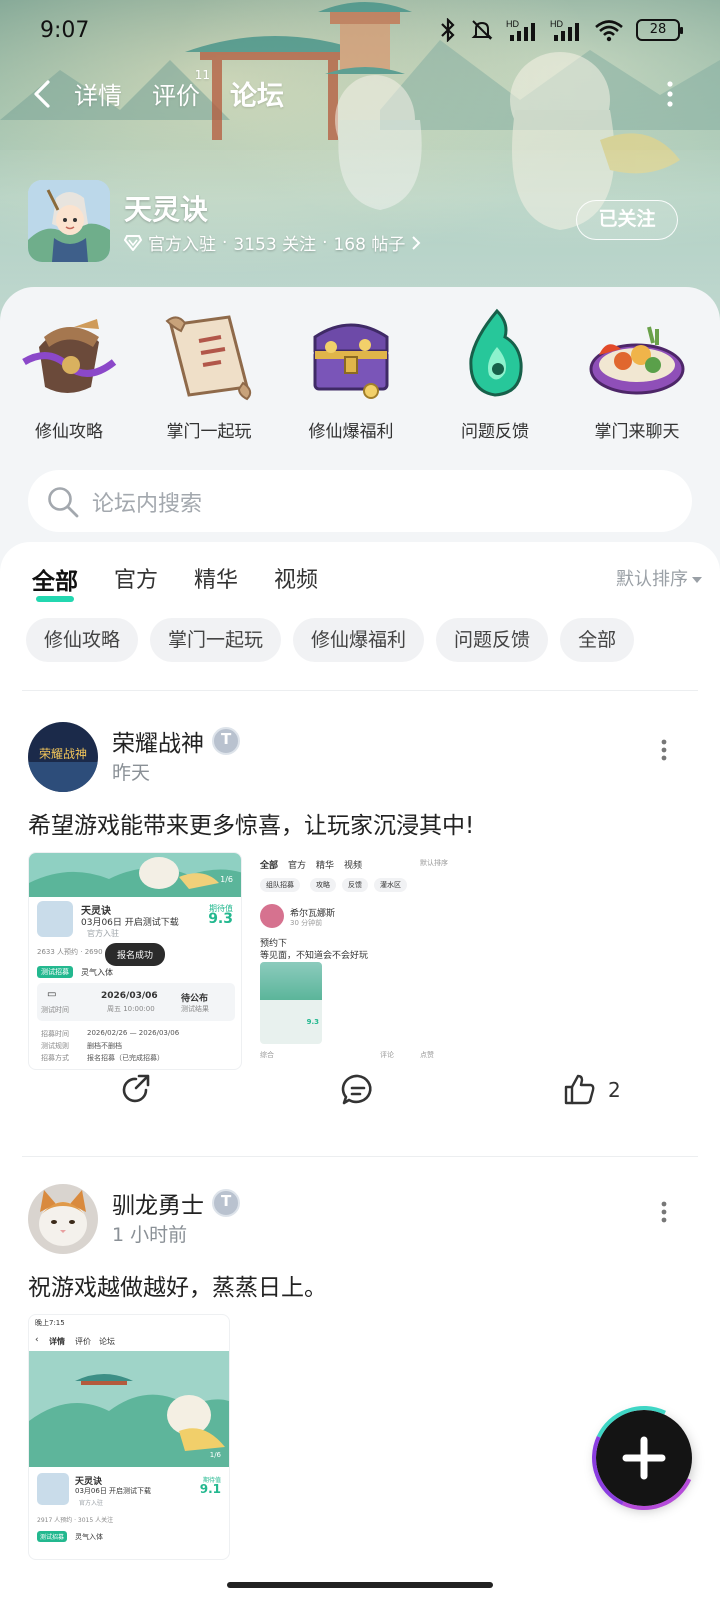  Describe the element at coordinates (360, 690) in the screenshot. I see `divider` at that location.